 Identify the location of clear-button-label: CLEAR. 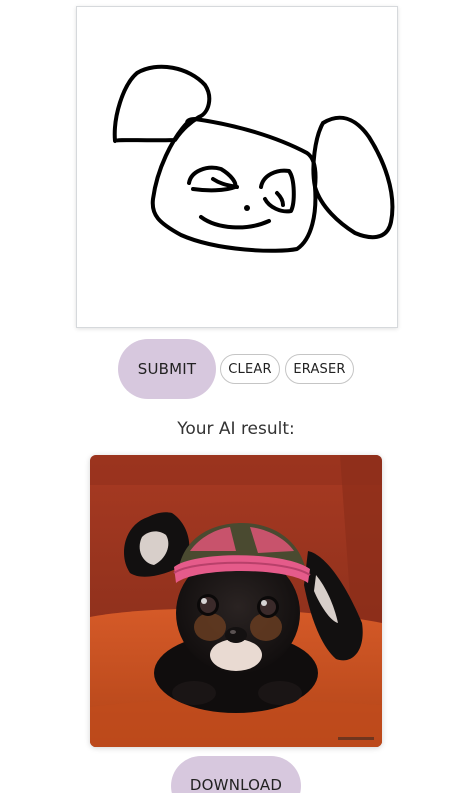
(250, 369).